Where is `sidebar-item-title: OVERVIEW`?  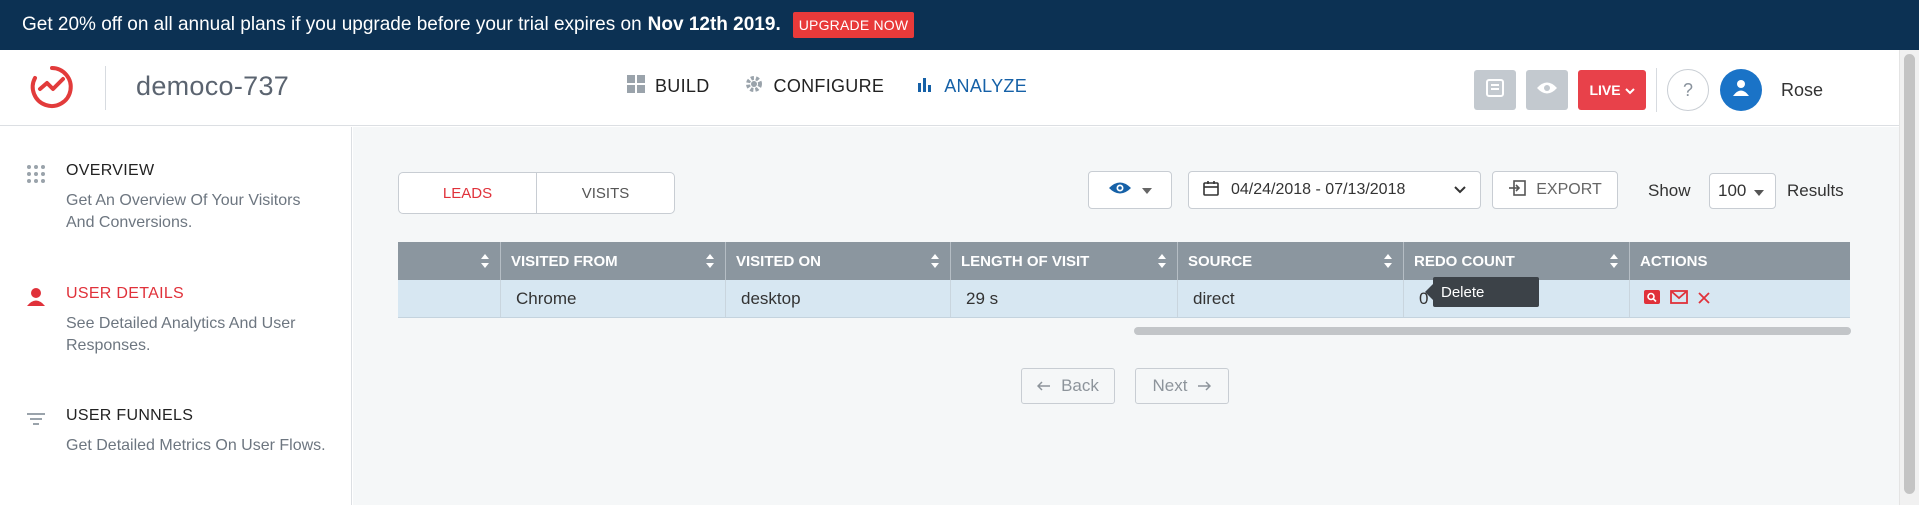 sidebar-item-title: OVERVIEW is located at coordinates (110, 170).